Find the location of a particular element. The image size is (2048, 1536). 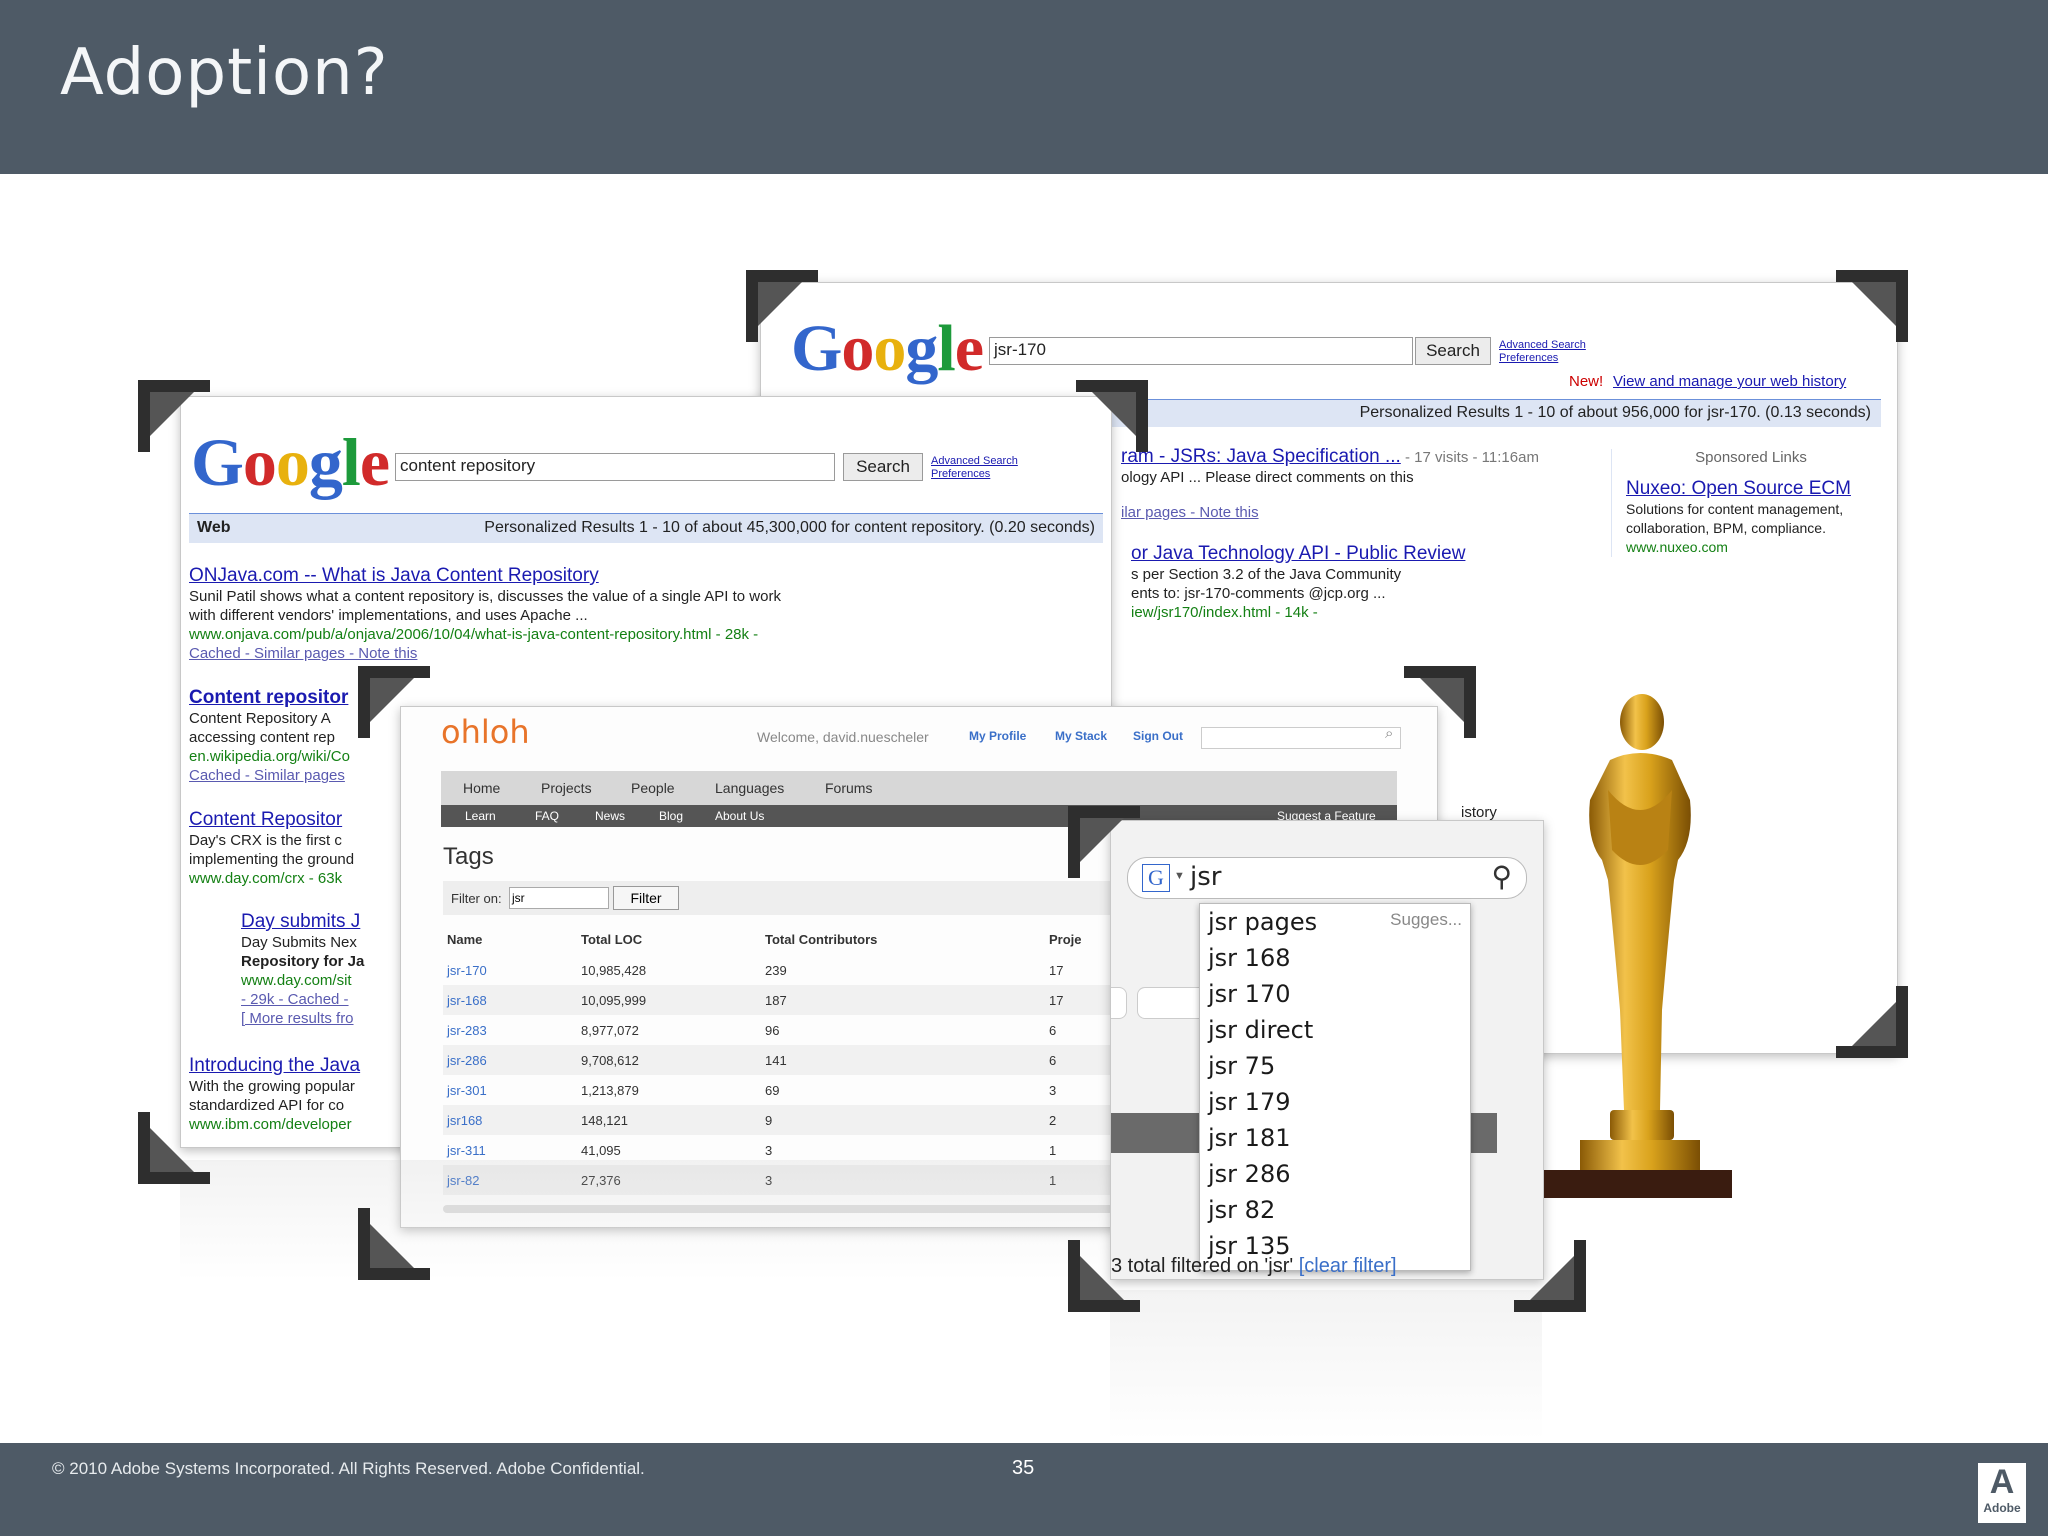

result-snippet: Repository for Ja is located at coordinates (303, 961).